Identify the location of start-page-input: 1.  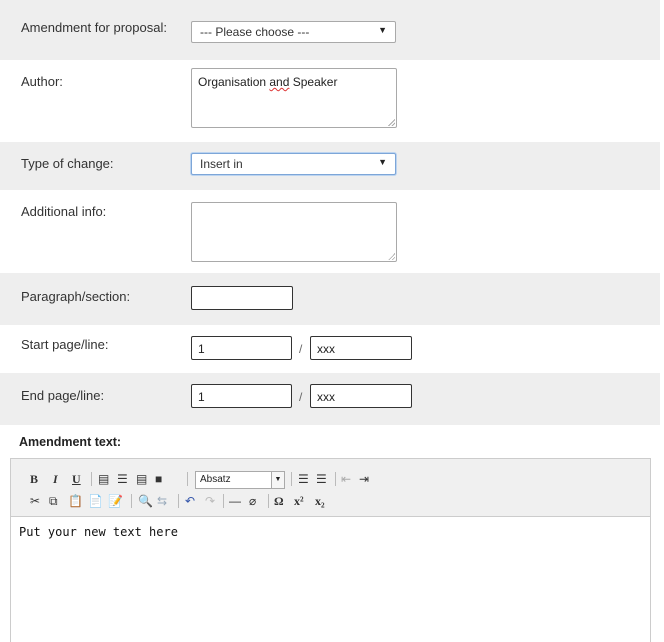
(241, 348).